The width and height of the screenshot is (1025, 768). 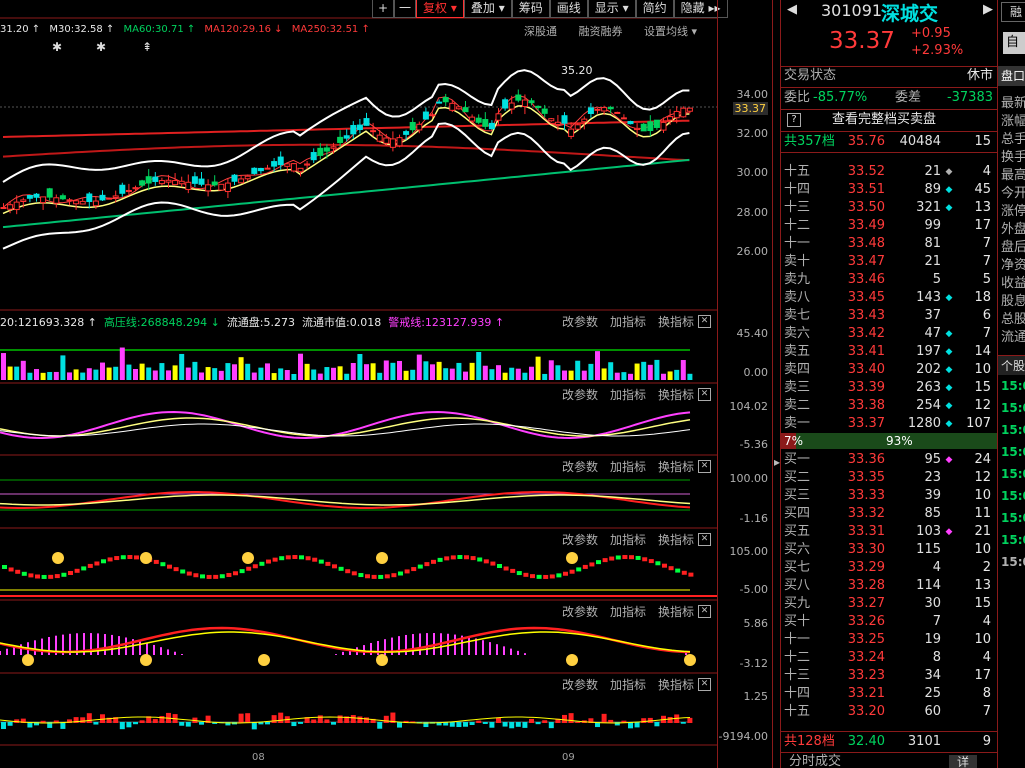 What do you see at coordinates (889, 424) in the screenshot?
I see `ask-row: 卖一 33.37 1280 ◆ 107` at bounding box center [889, 424].